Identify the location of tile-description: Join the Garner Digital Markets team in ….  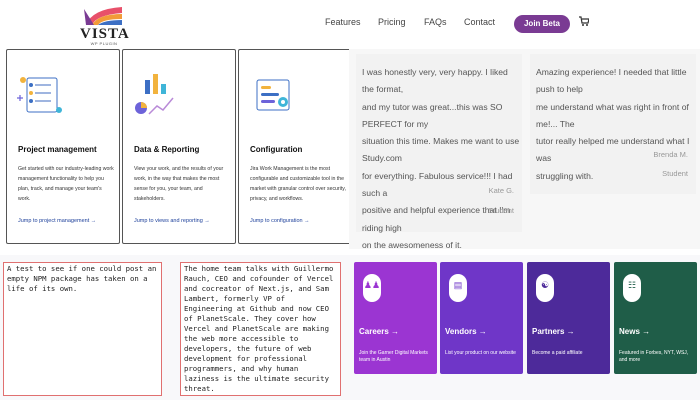
(393, 356).